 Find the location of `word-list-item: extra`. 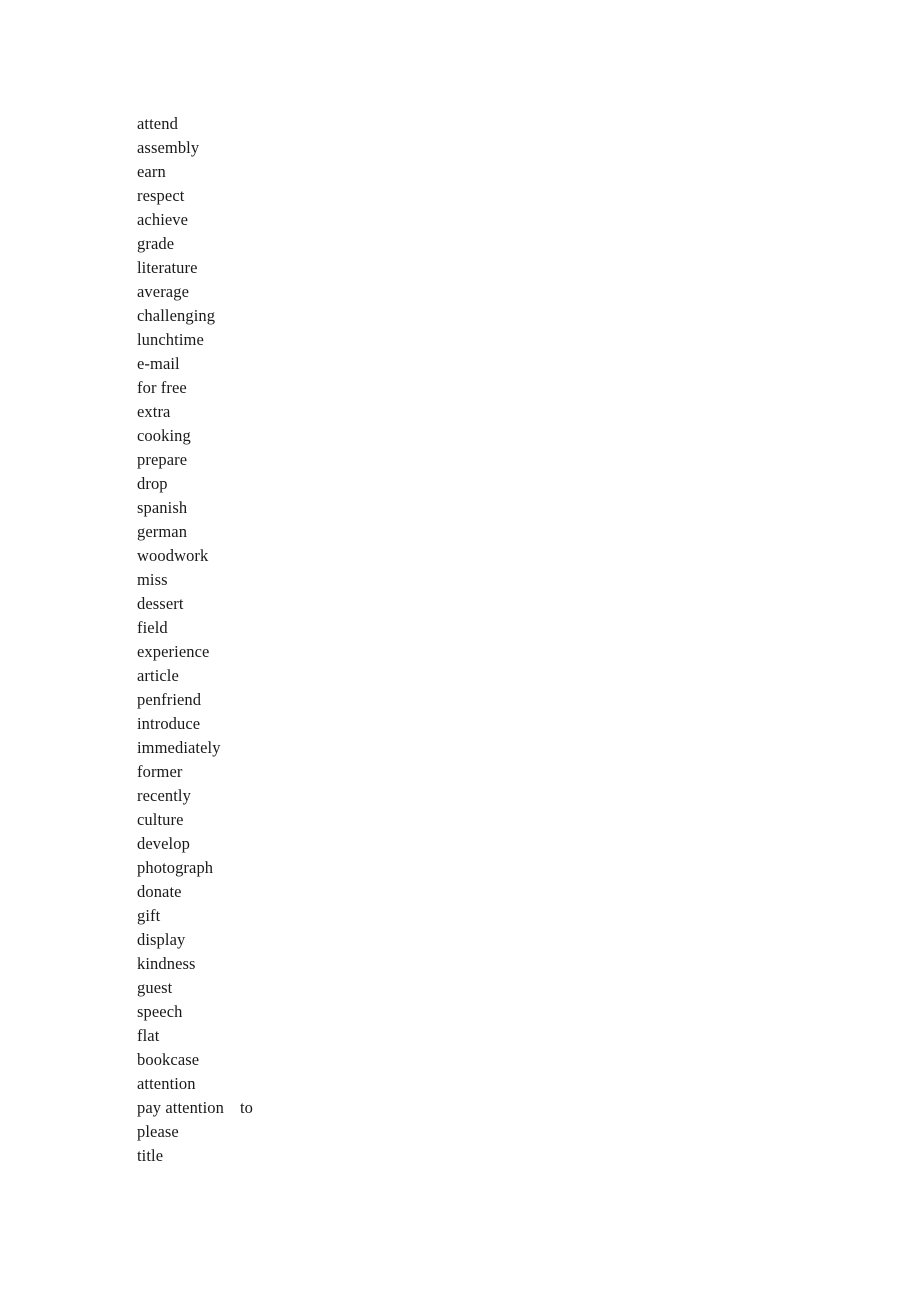

word-list-item: extra is located at coordinates (447, 412).